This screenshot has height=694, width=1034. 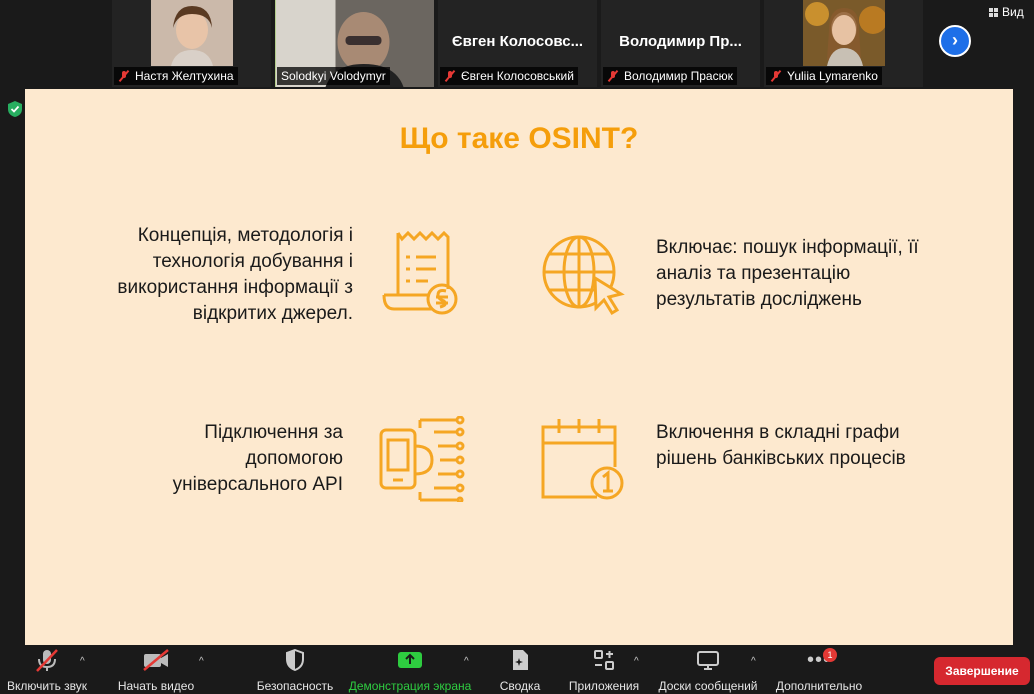 I want to click on whiteboards-button: Доски сообщений, so click(x=708, y=669).